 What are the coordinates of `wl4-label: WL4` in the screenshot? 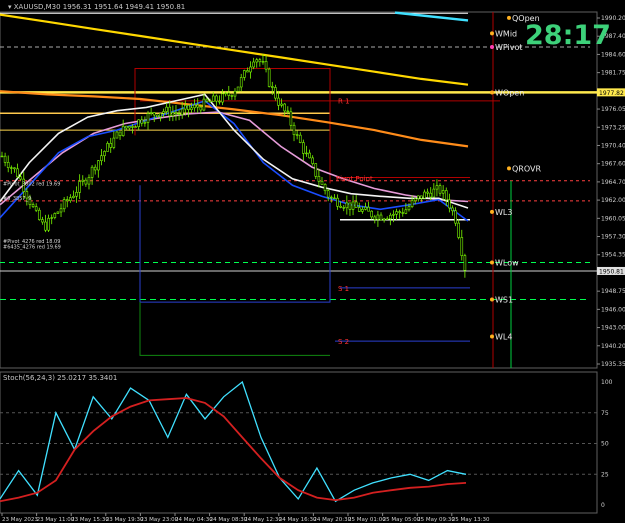 It's located at (503, 337).